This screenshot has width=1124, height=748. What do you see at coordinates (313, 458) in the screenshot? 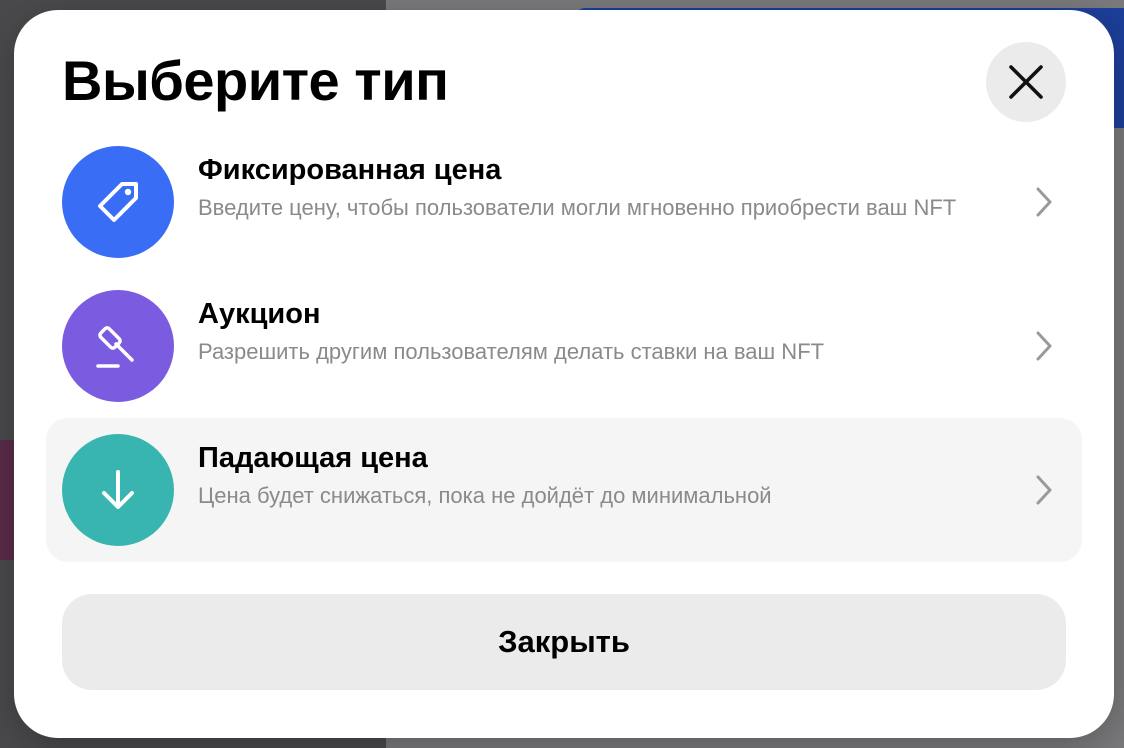
I see `option-title: Падающая цена` at bounding box center [313, 458].